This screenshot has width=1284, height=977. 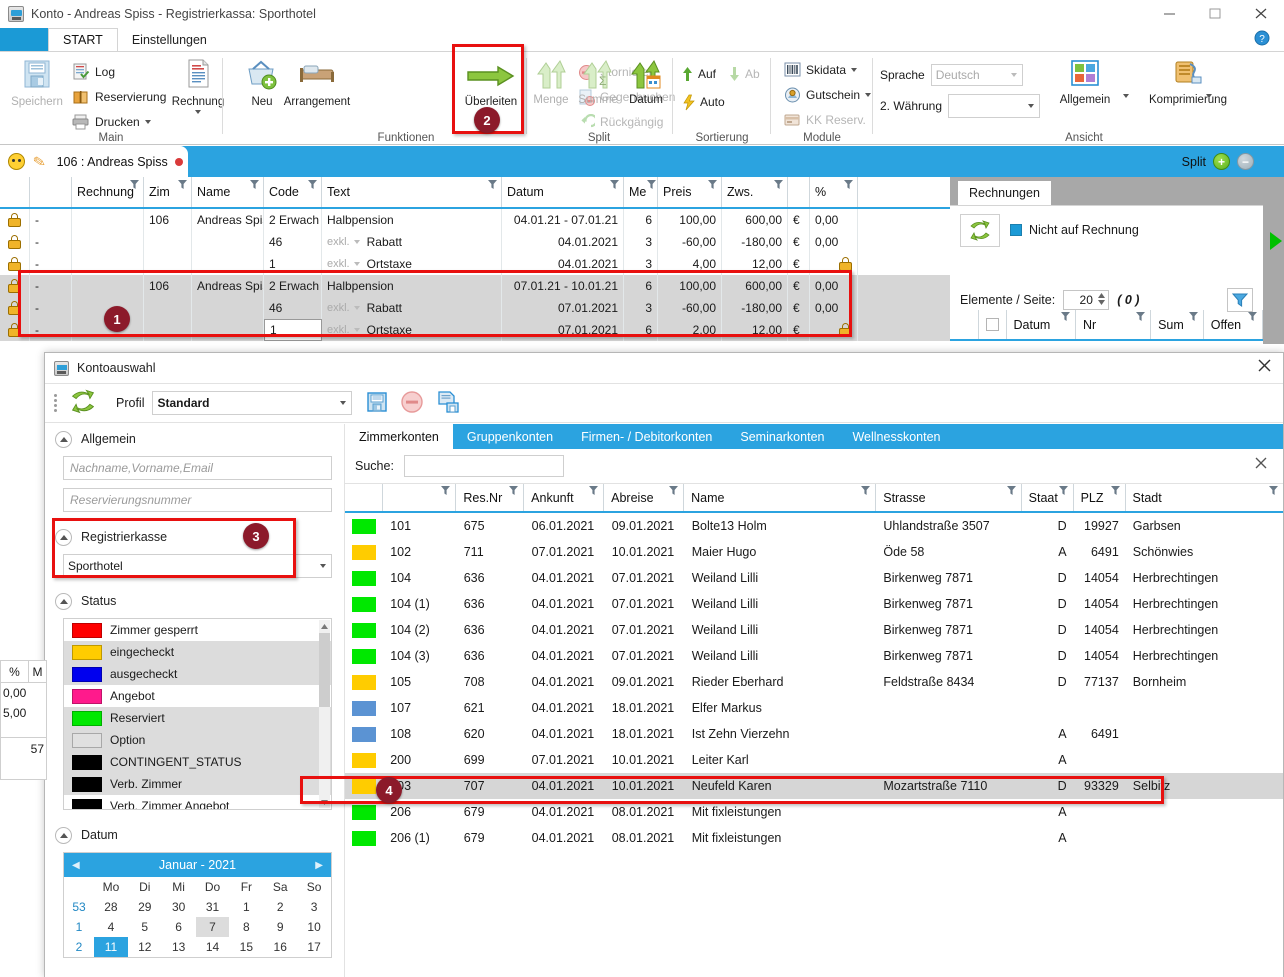 What do you see at coordinates (94, 161) in the screenshot?
I see `account-tab: ✎ 106 : Andreas Spiss` at bounding box center [94, 161].